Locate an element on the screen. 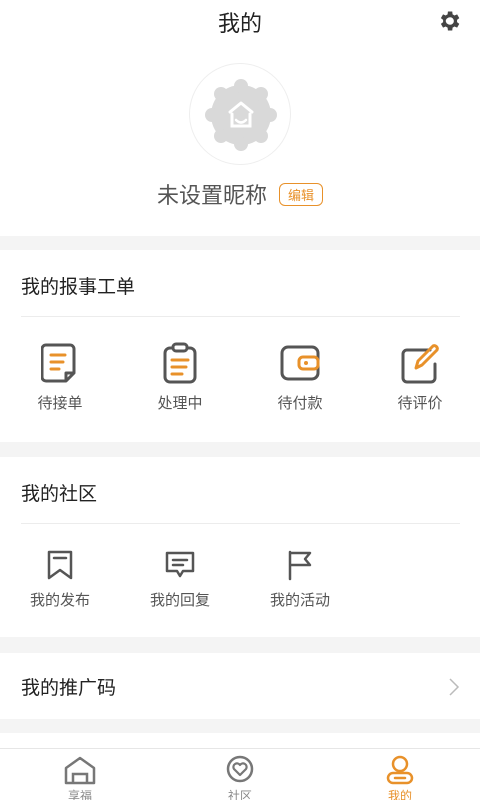 This screenshot has height=800, width=480. nickname-row: 未设置昵称 编辑 is located at coordinates (240, 194).